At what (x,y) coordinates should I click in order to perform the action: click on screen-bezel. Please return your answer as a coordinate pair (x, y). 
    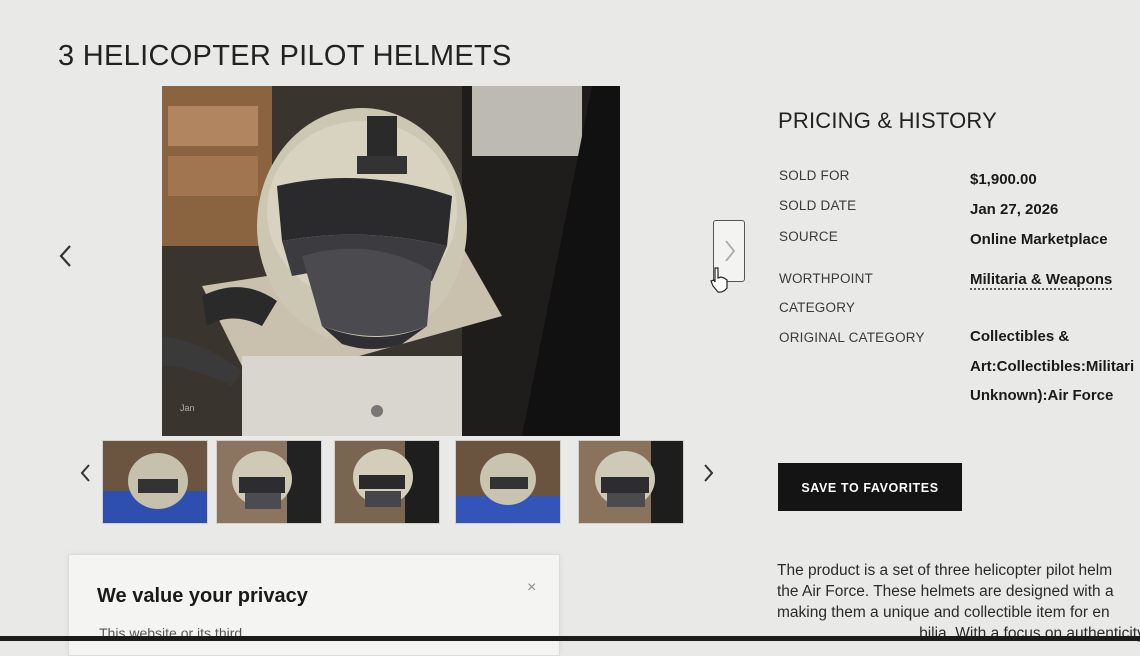
    Looking at the image, I should click on (570, 638).